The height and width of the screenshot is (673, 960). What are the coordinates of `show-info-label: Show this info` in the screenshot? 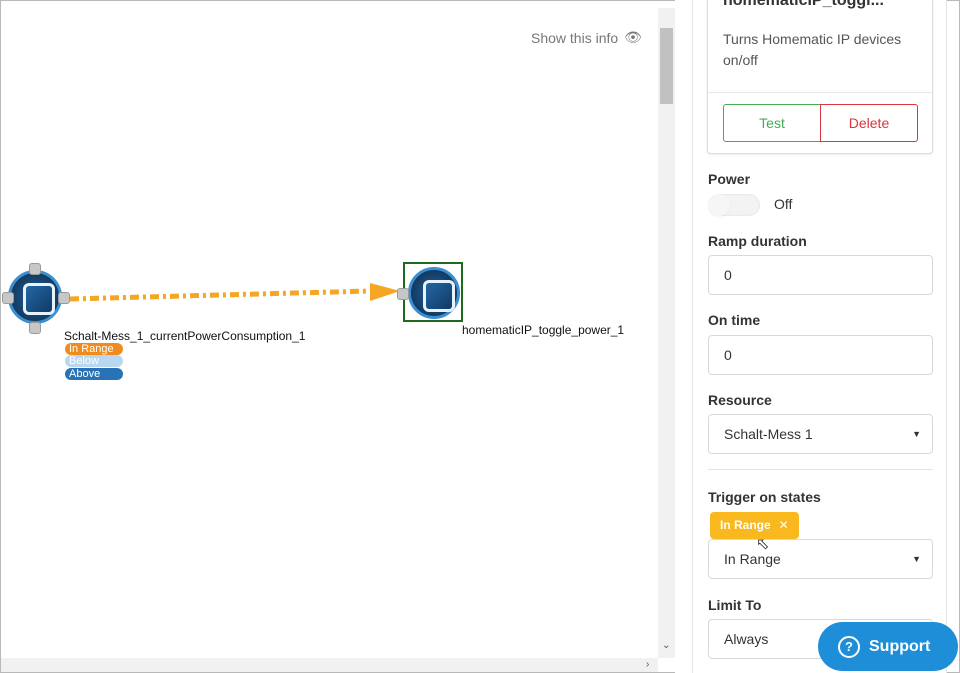 It's located at (575, 37).